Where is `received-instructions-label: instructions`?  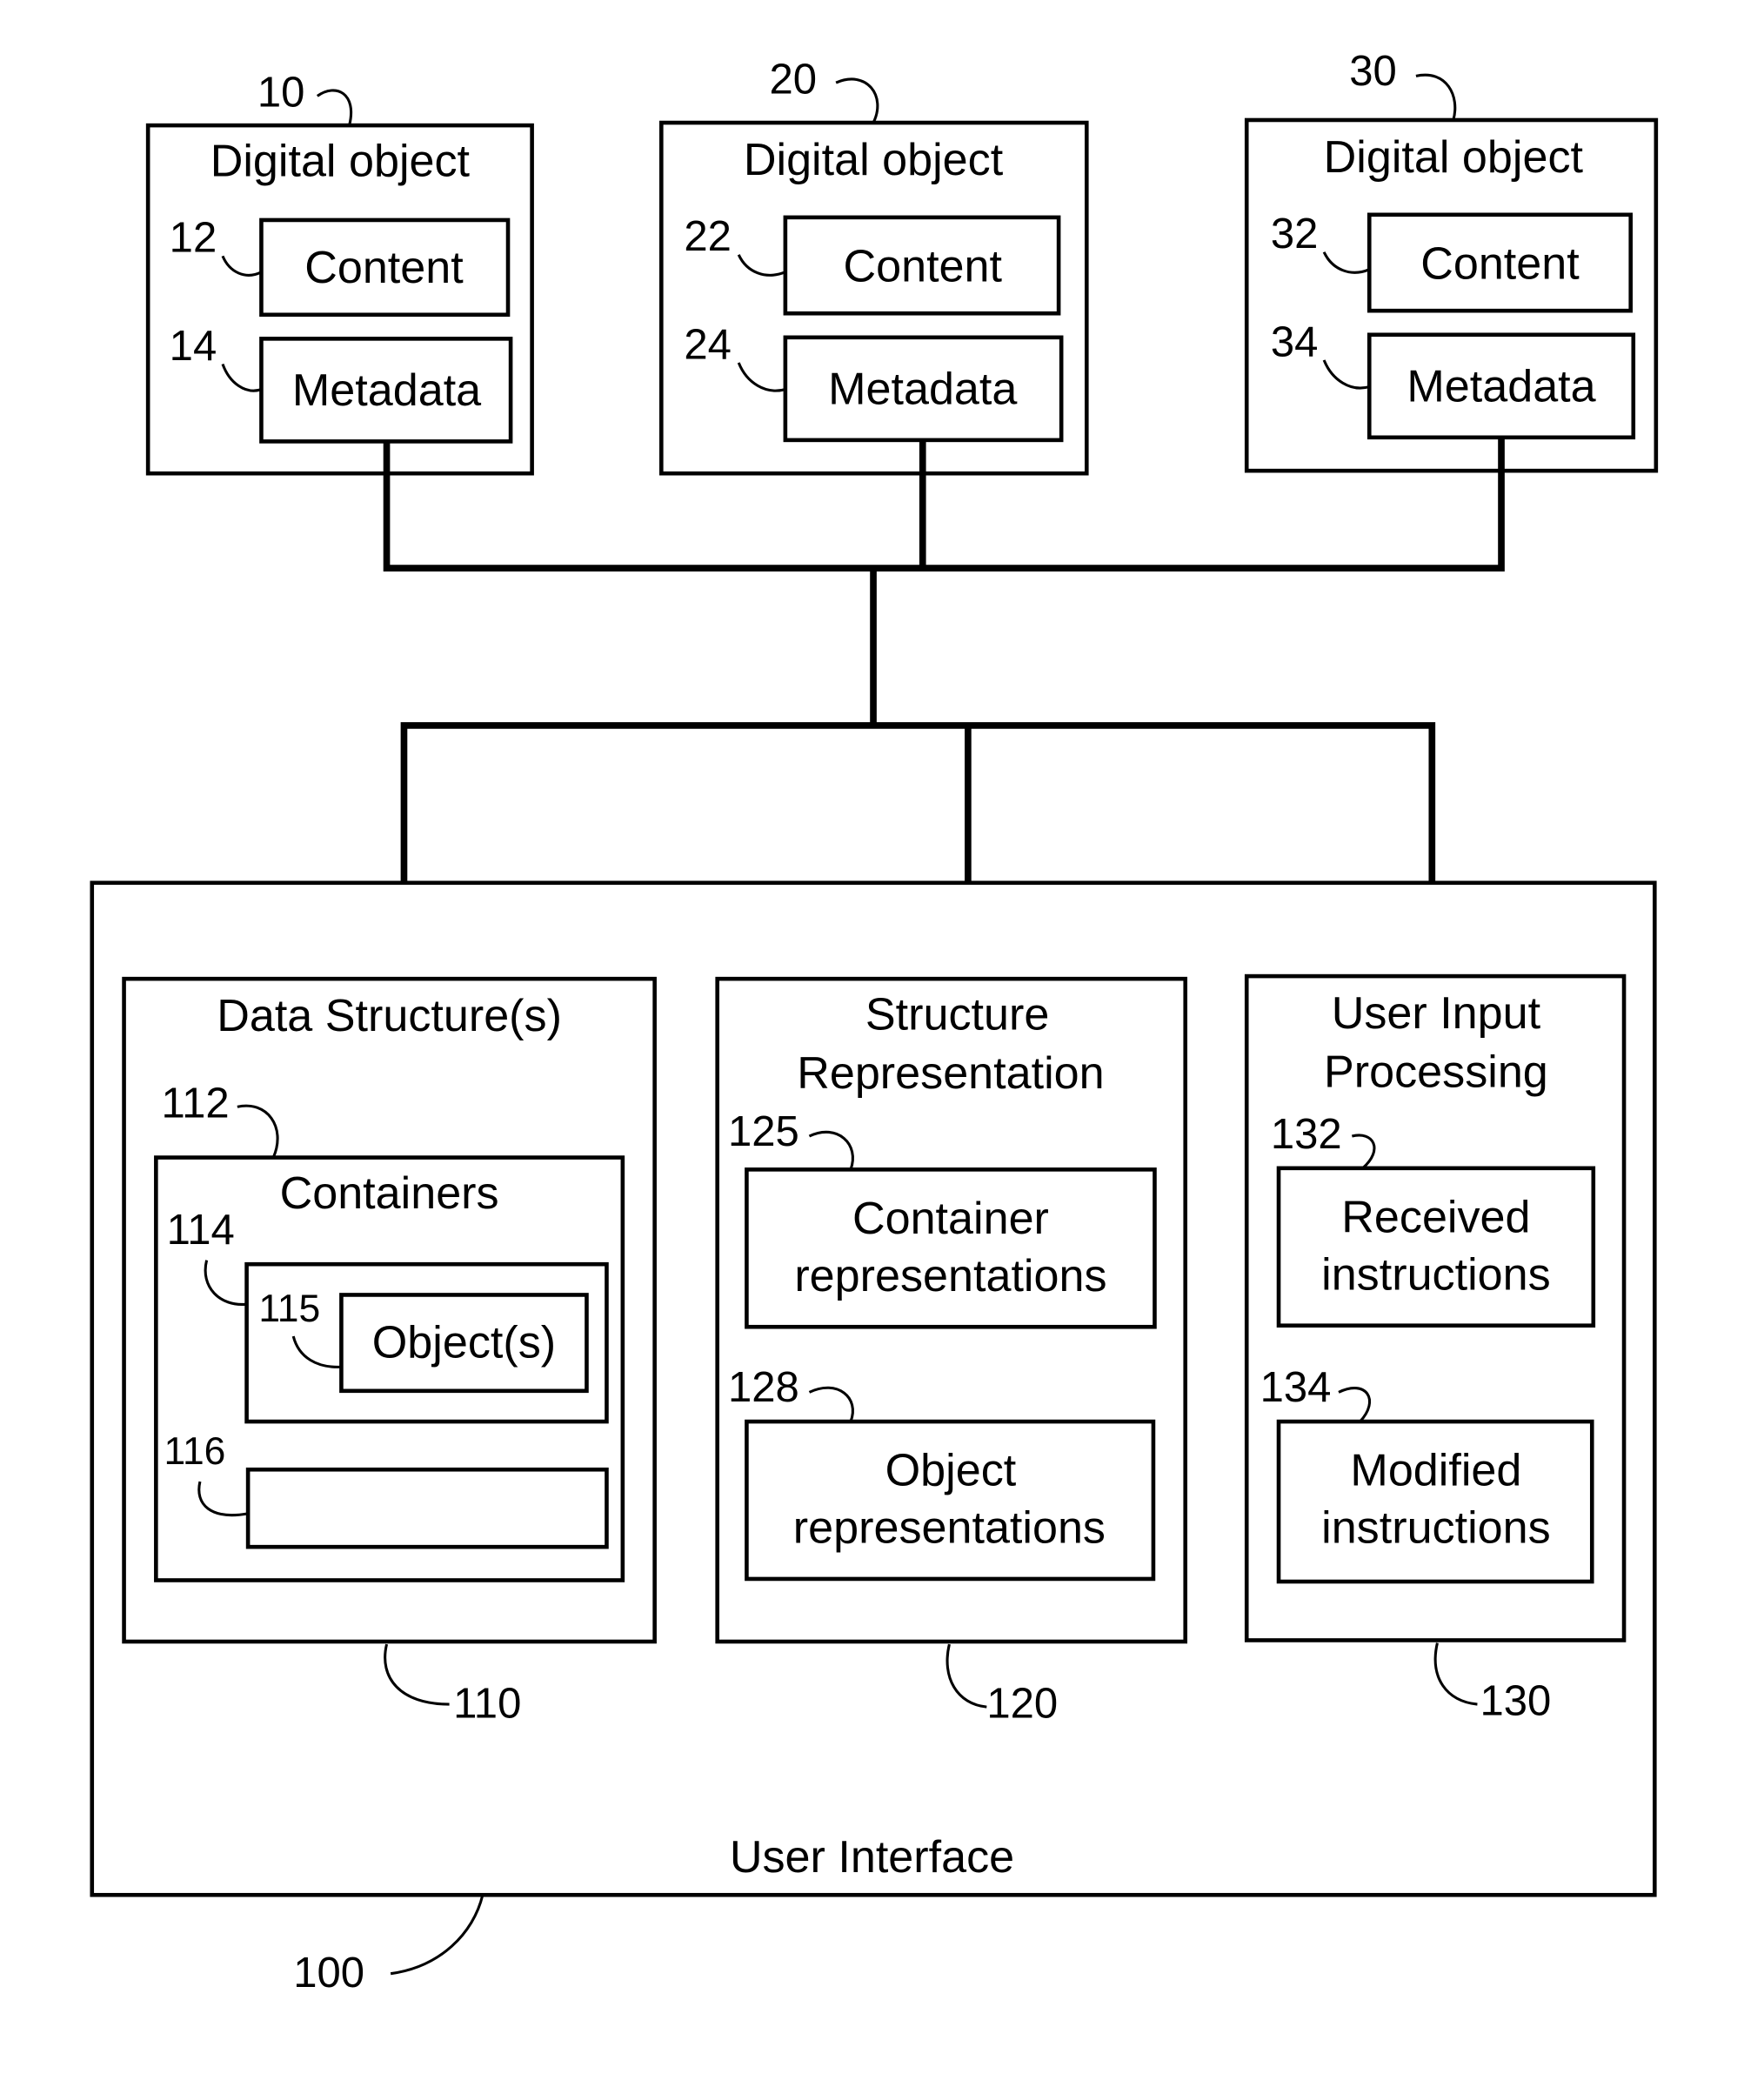
received-instructions-label: instructions is located at coordinates (1436, 1274).